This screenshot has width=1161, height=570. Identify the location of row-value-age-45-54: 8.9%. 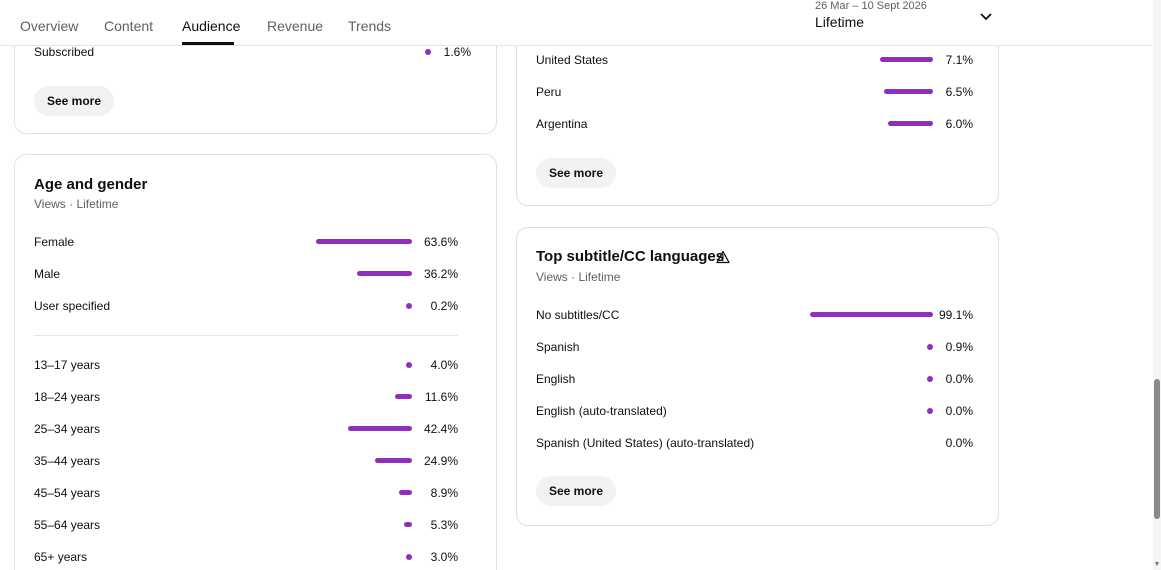
(444, 493).